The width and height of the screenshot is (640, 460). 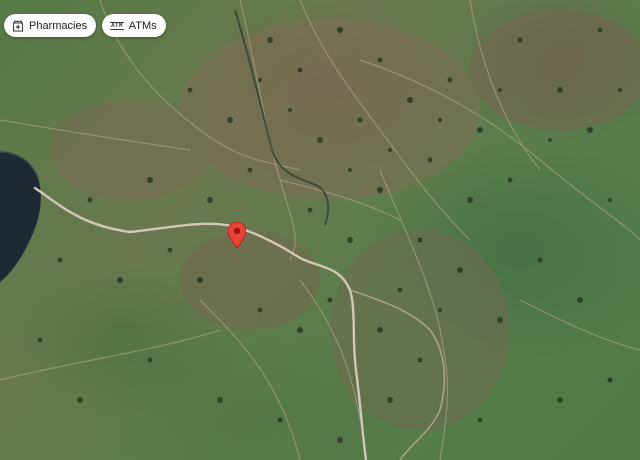 I want to click on location-pin-icon, so click(x=237, y=235).